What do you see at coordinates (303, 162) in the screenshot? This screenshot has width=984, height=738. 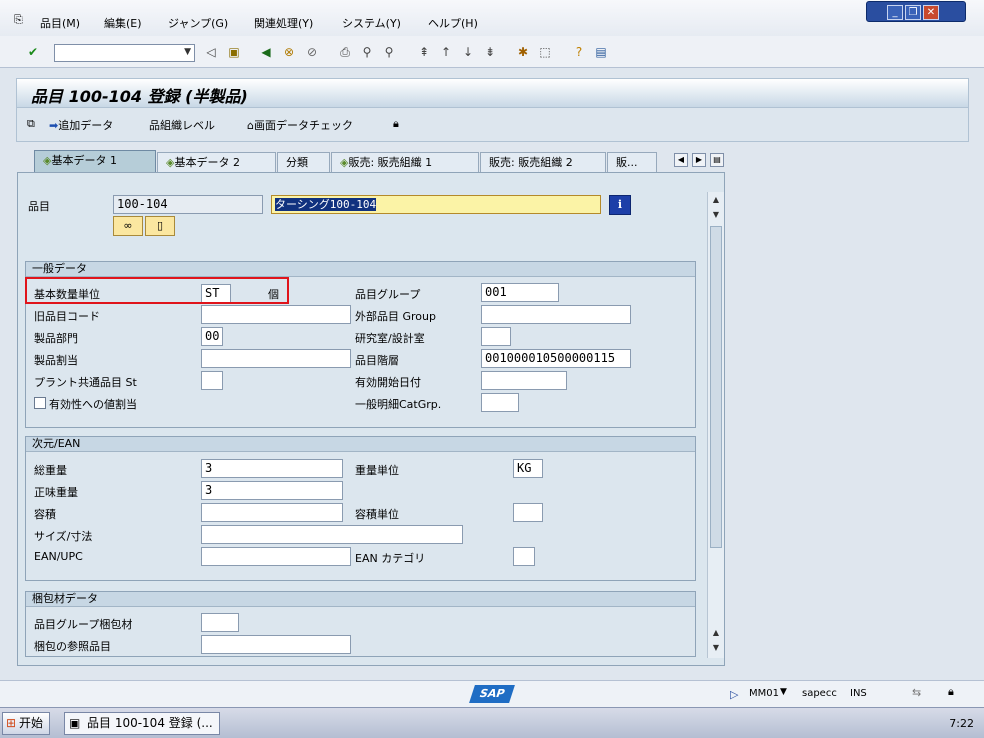 I see `tab-classification: 分類` at bounding box center [303, 162].